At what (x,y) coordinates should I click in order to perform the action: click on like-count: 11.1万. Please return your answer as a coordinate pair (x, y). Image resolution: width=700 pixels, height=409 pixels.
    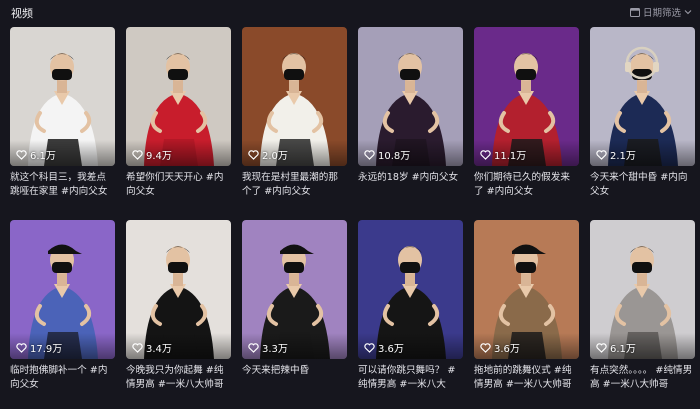
    Looking at the image, I should click on (503, 154).